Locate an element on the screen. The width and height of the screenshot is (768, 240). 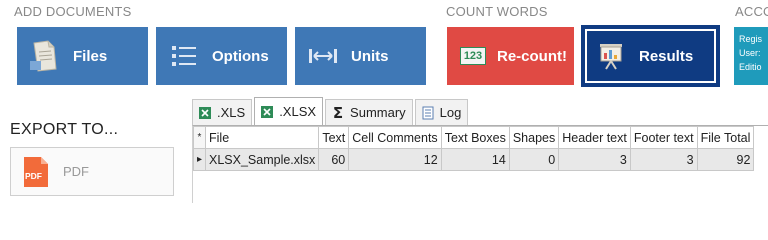
list-settings-icon is located at coordinates (184, 56).